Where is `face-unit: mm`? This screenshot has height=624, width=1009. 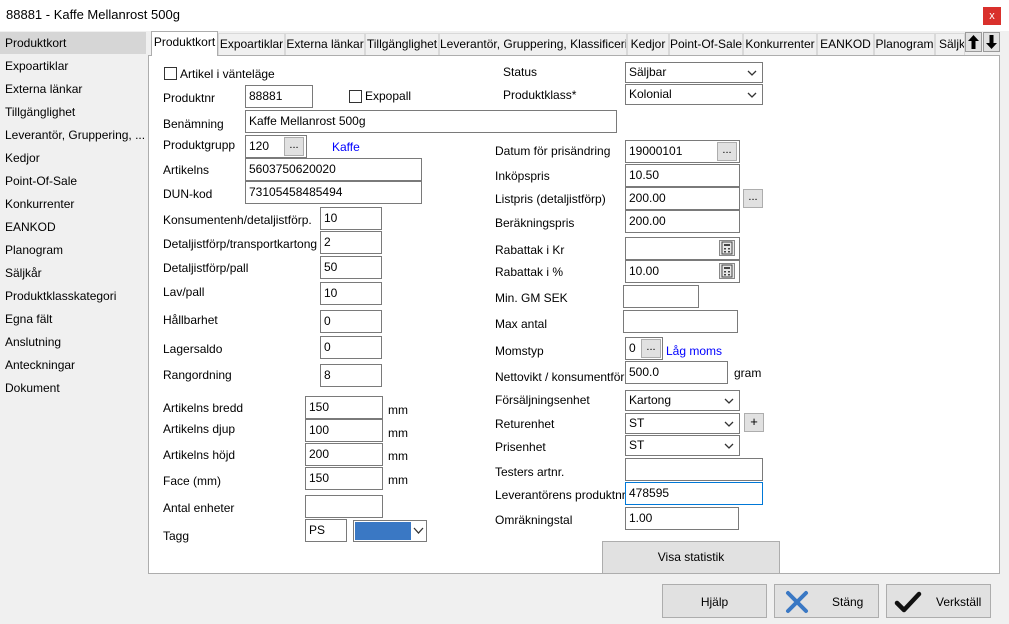 face-unit: mm is located at coordinates (398, 480).